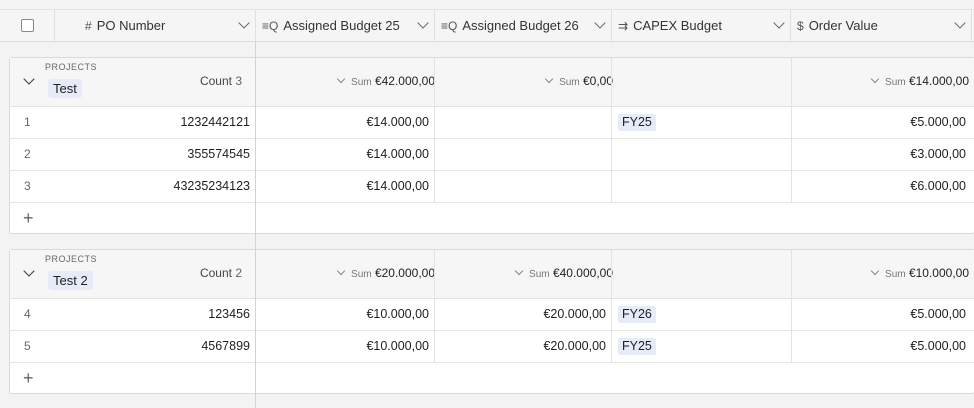 This screenshot has height=408, width=974. Describe the element at coordinates (881, 186) in the screenshot. I see `order-value-cell: €6.000,00` at that location.